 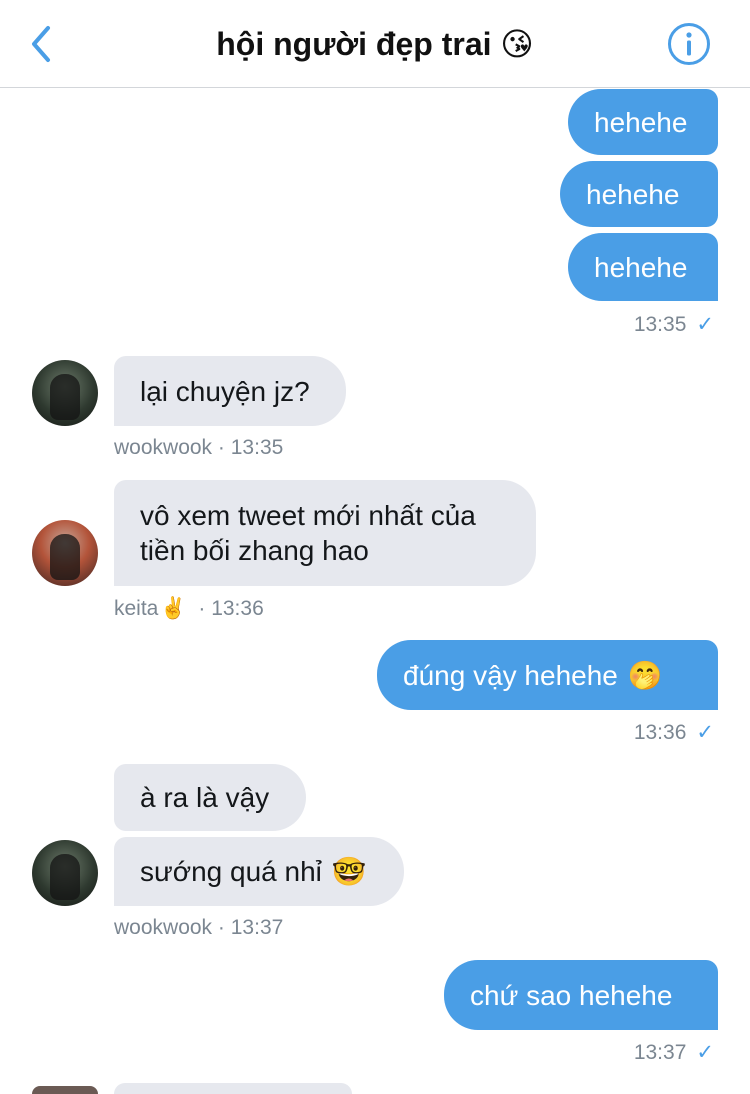 I want to click on message-sender-time: wookwook · 13:35, so click(x=198, y=448).